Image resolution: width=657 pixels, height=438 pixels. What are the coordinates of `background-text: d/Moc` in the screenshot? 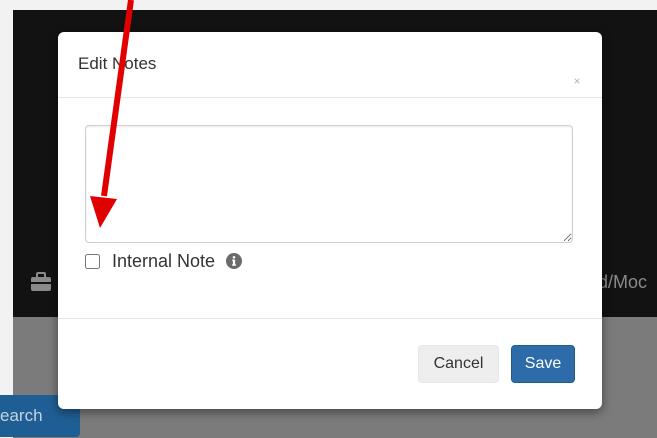 It's located at (623, 282).